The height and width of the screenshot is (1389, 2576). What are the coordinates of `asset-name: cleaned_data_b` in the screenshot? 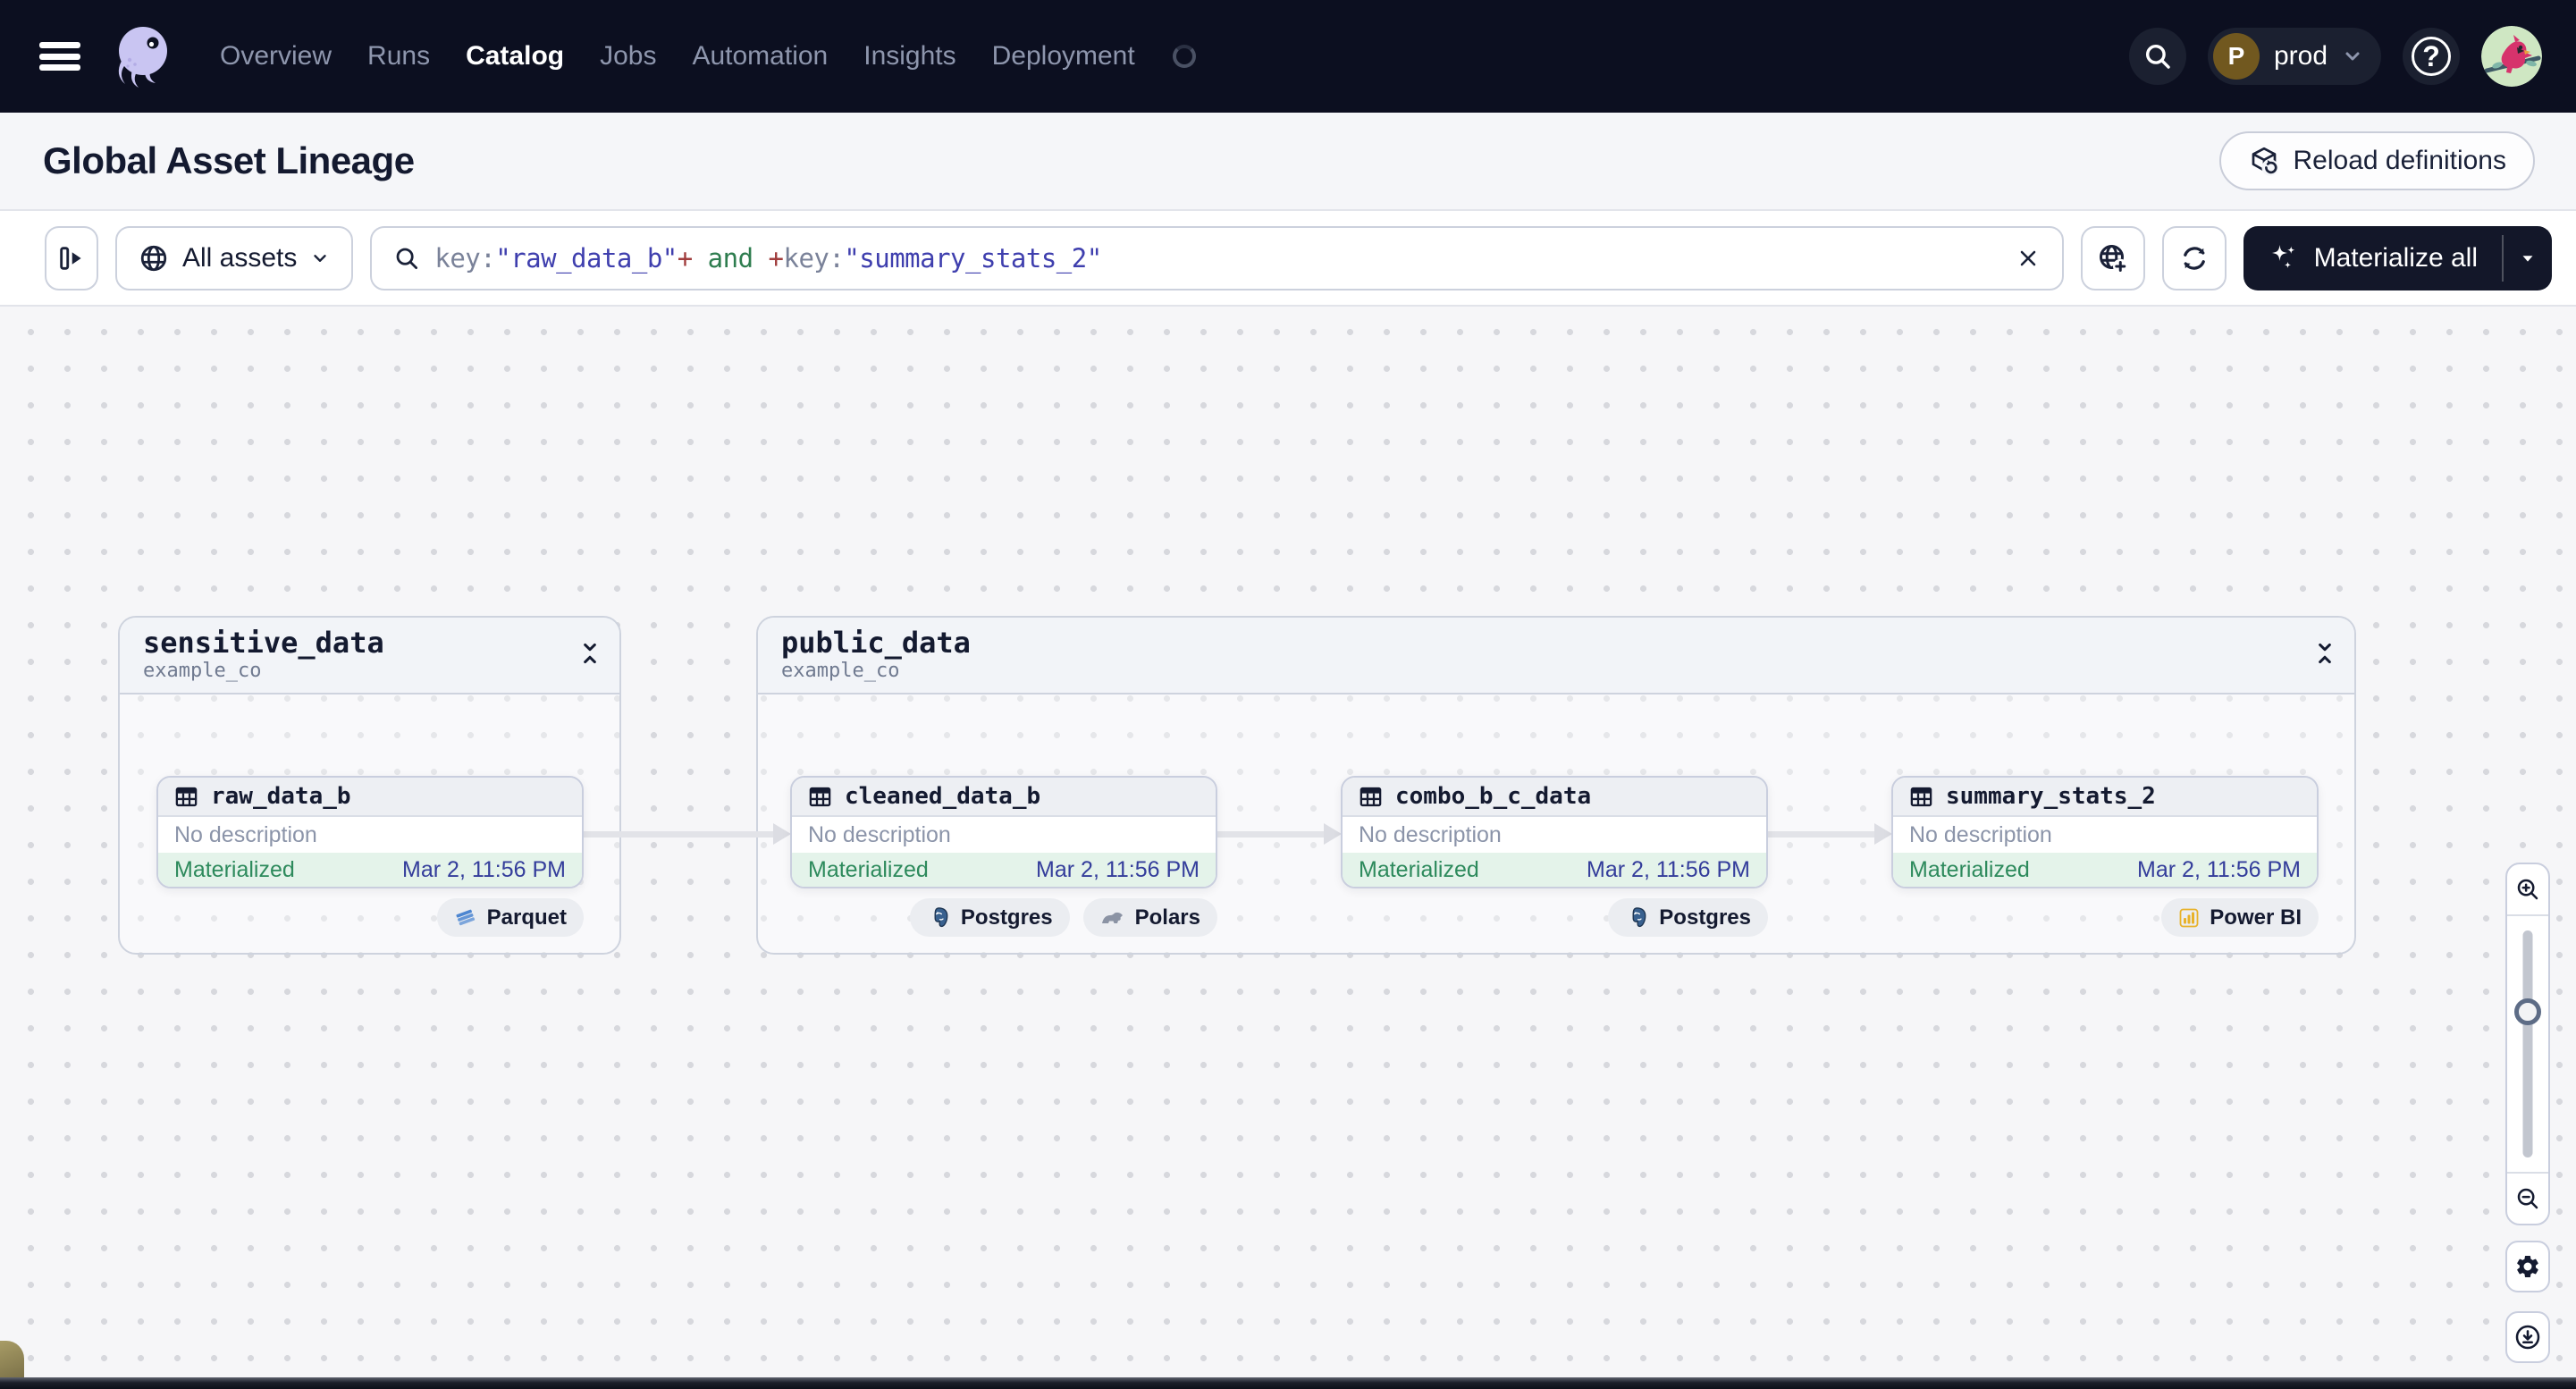 It's located at (943, 796).